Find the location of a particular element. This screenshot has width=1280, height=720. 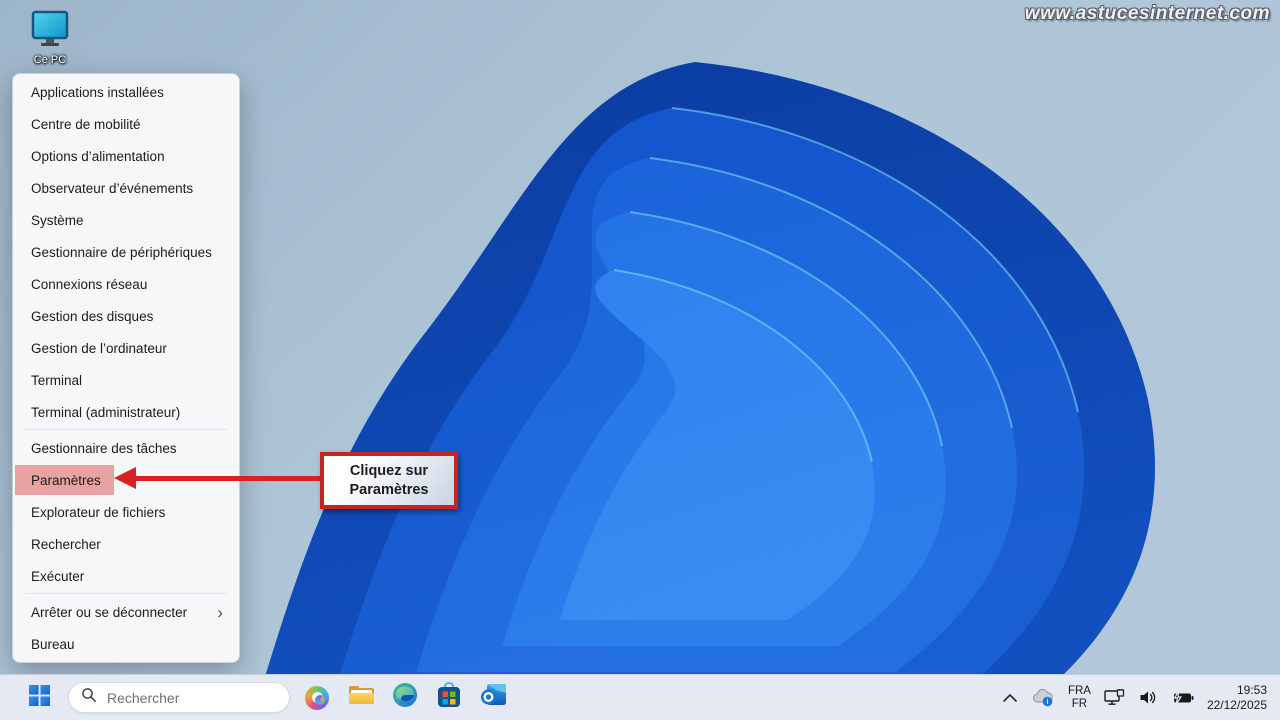

menu-item-gestionnaire-peripheriques: Gestionnaire de périphériques is located at coordinates (126, 252).